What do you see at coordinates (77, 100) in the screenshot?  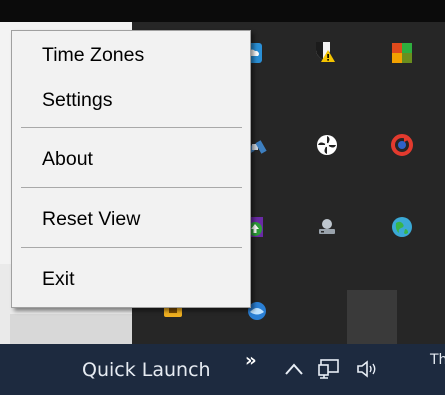 I see `menu-item-settings: Settings` at bounding box center [77, 100].